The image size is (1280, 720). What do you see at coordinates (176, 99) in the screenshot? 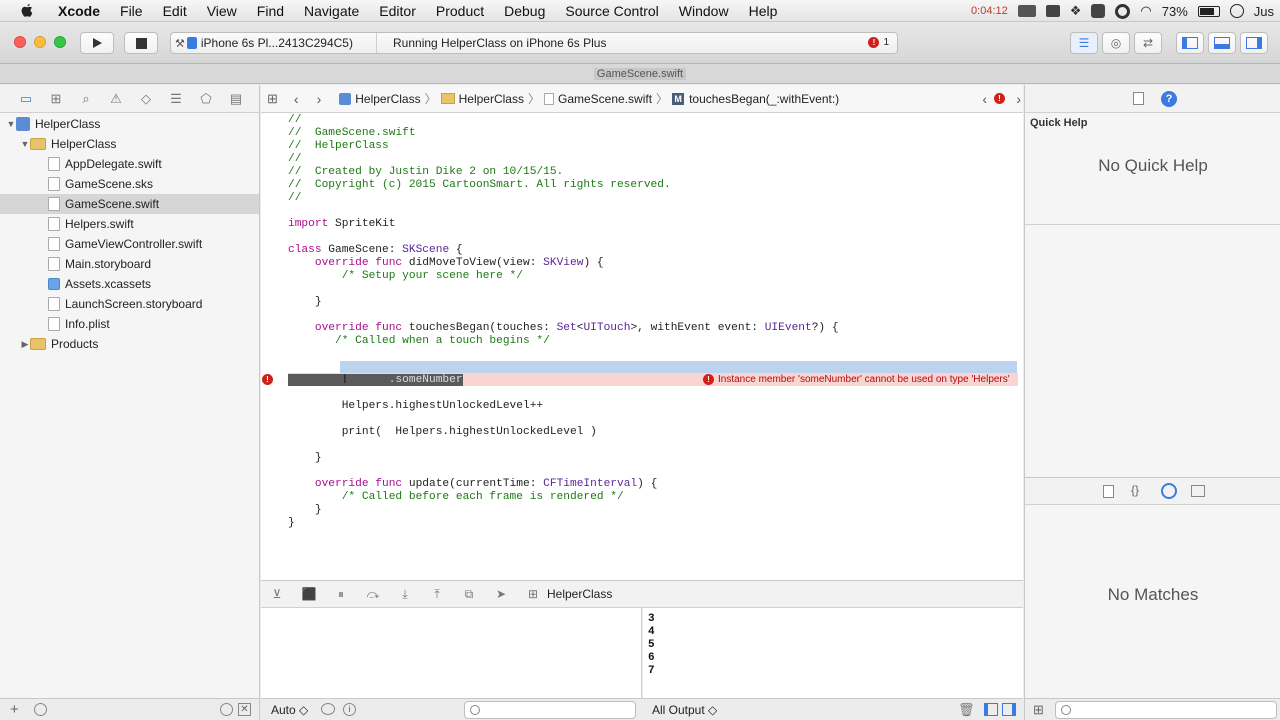
I see `debug-navigator-icon: ☰` at bounding box center [176, 99].